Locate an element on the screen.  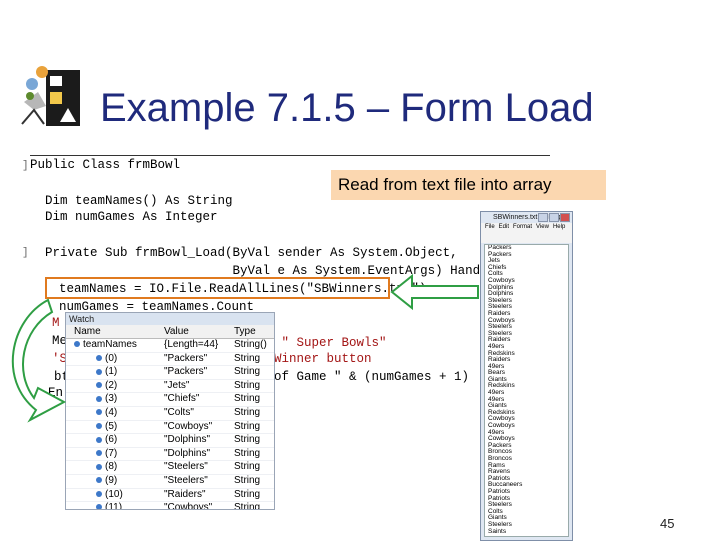
arrow-notepad-to-code is located at coordinates (434, 292).